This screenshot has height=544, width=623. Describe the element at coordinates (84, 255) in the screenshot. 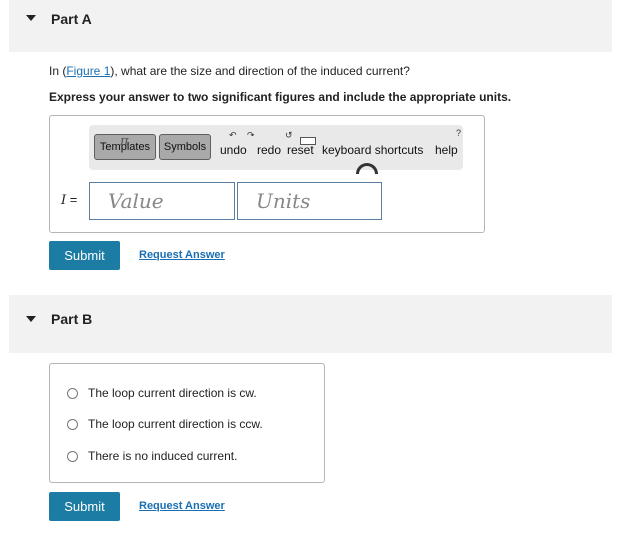

I see `part-a-submit-button: Submit` at that location.